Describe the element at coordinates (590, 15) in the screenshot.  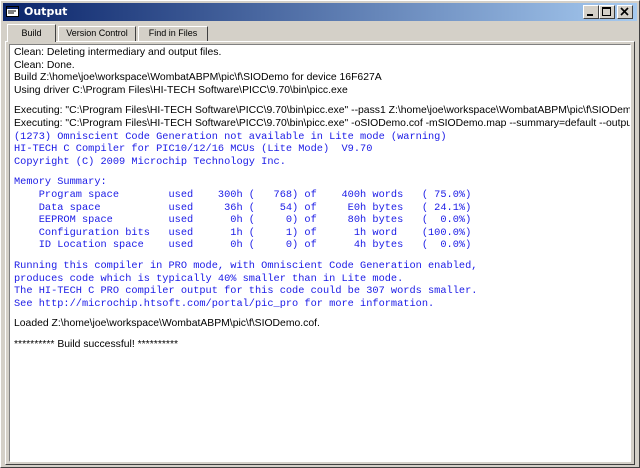
I see `minimize-icon` at that location.